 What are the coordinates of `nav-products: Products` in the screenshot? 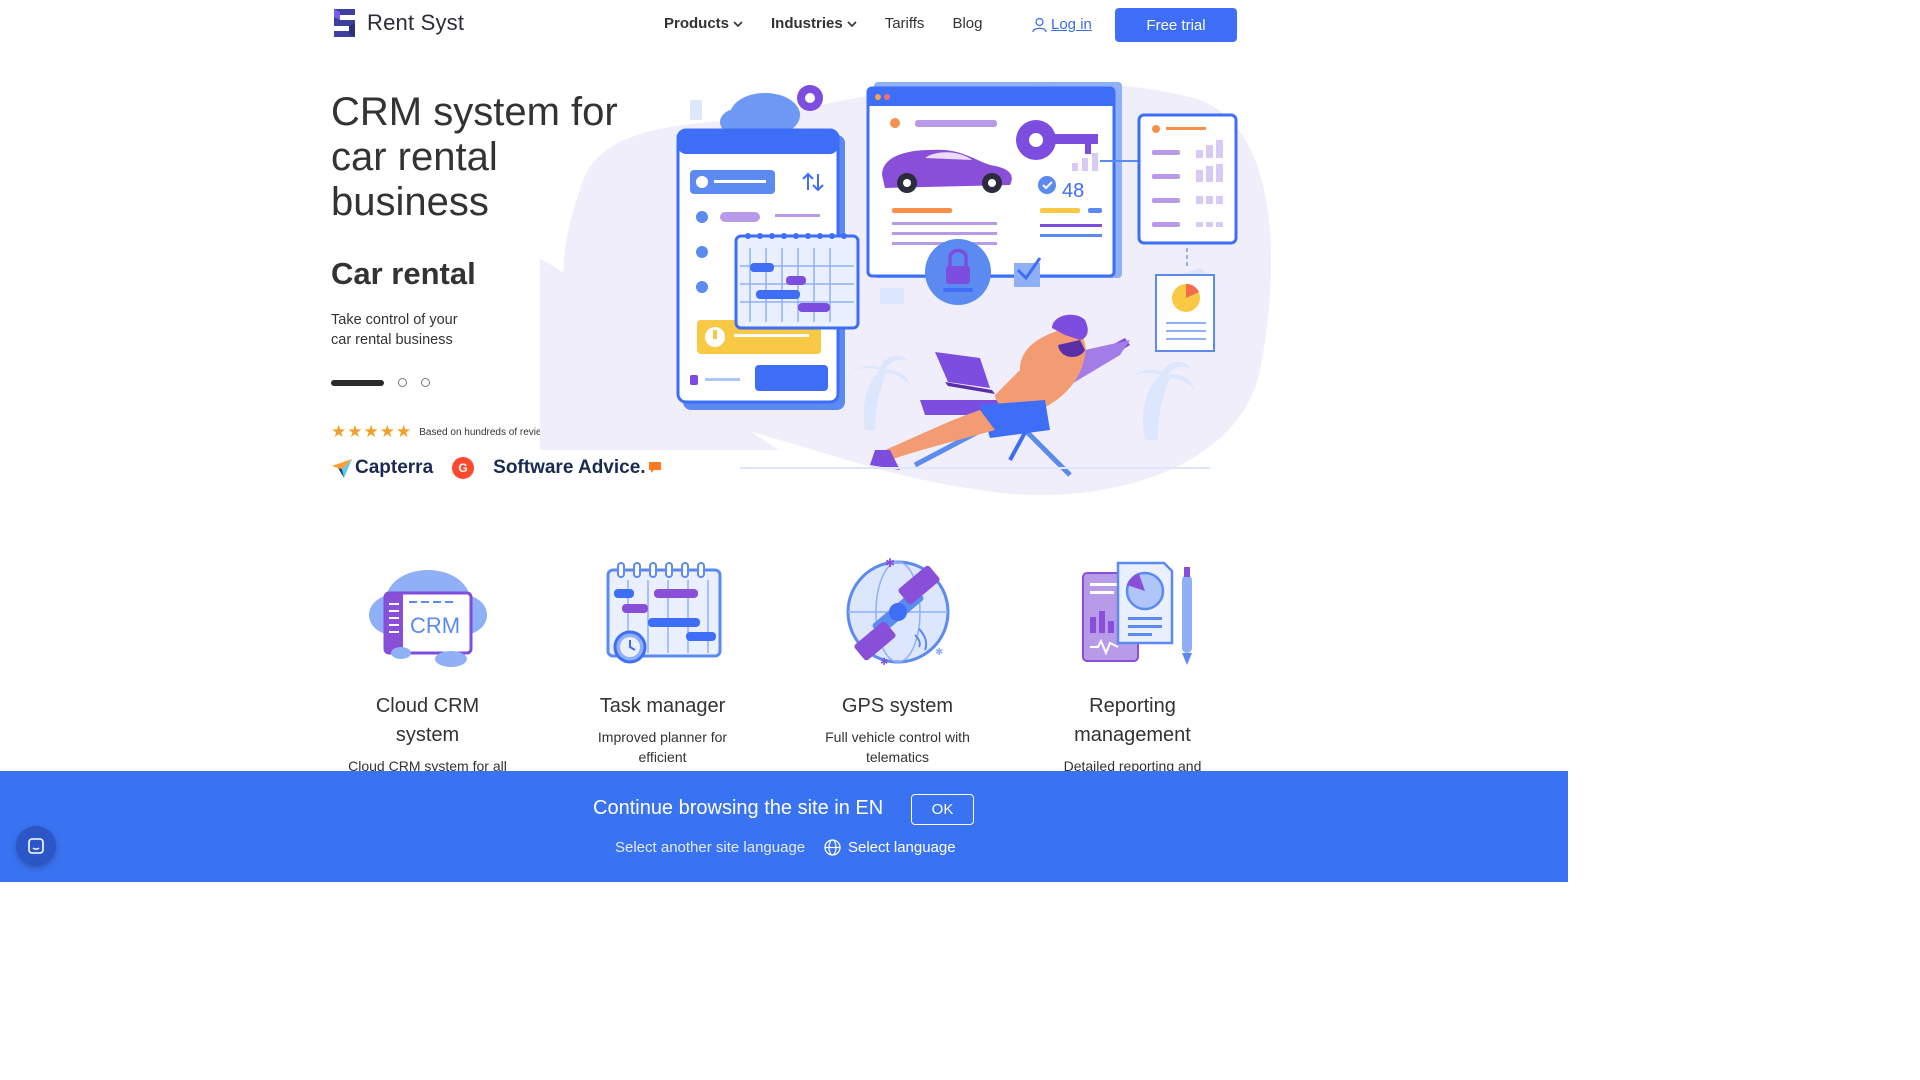 It's located at (703, 23).